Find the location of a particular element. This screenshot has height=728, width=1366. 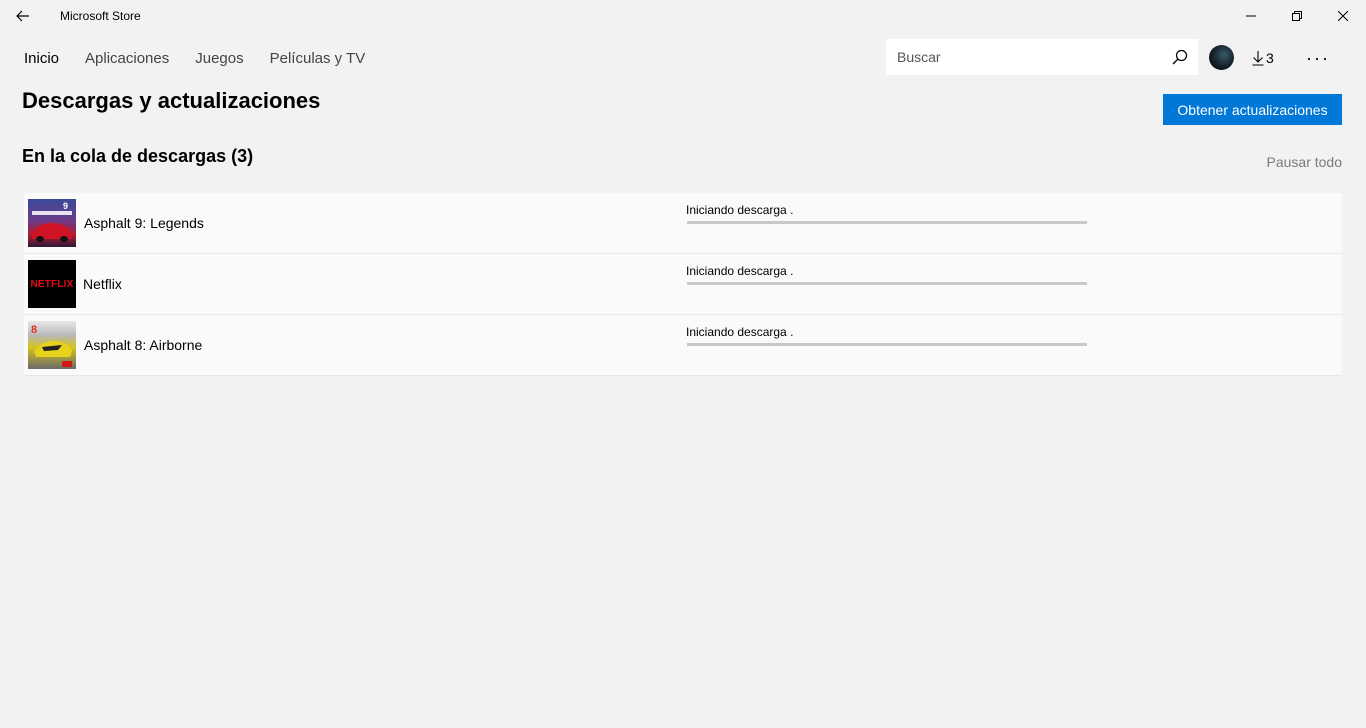

get-updates-button: Obtener actualizaciones is located at coordinates (1252, 109).